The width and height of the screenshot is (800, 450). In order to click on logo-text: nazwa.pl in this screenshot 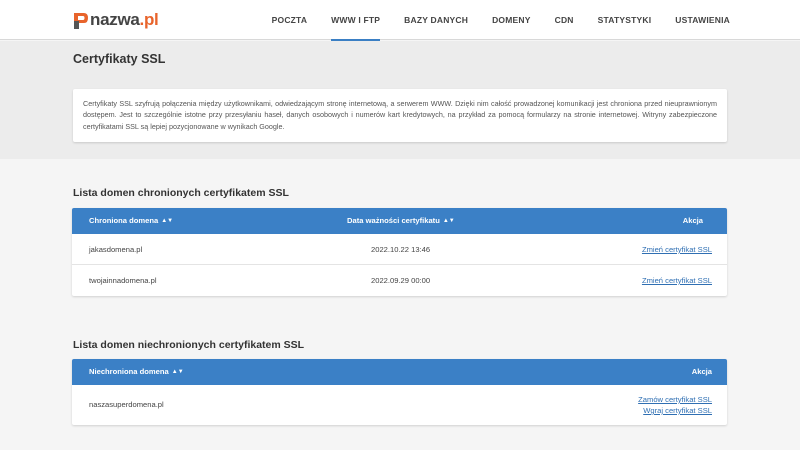, I will do `click(124, 19)`.